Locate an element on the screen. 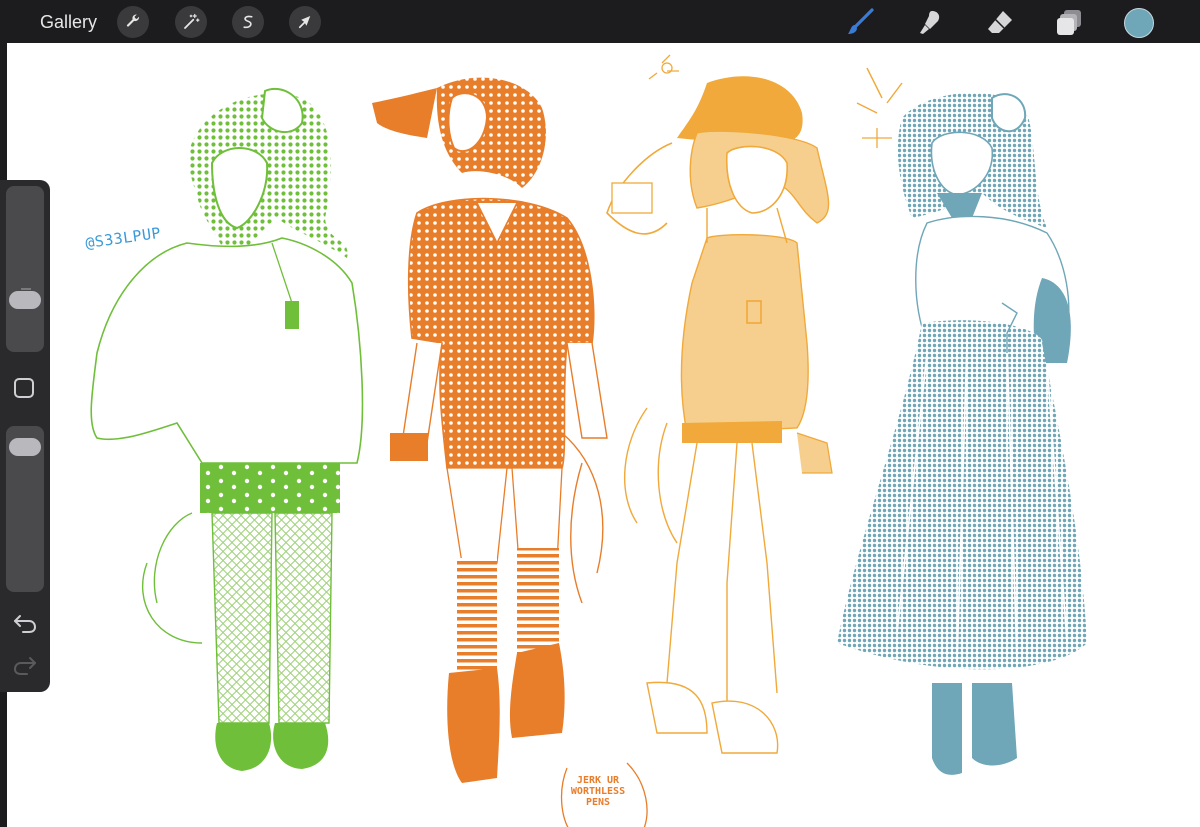 This screenshot has width=1200, height=827. brush-tool-button is located at coordinates (860, 22).